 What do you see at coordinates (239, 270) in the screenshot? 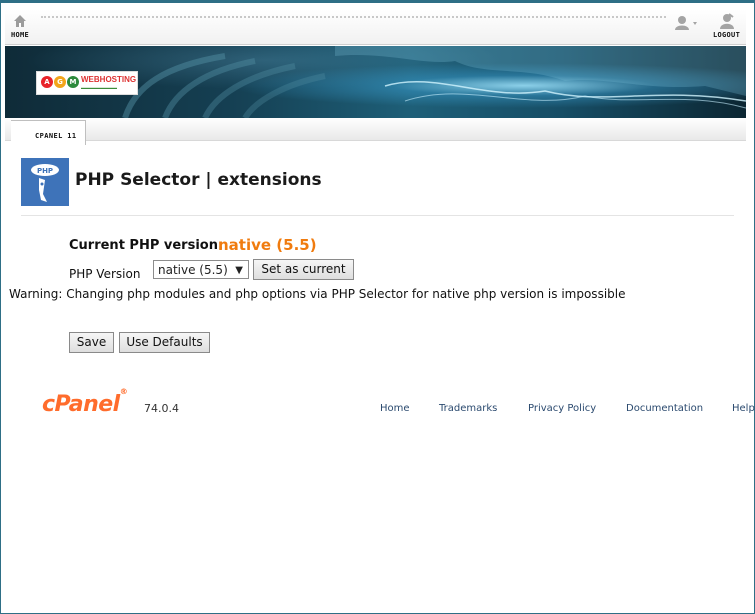
I see `chevron-down-icon: ▼` at bounding box center [239, 270].